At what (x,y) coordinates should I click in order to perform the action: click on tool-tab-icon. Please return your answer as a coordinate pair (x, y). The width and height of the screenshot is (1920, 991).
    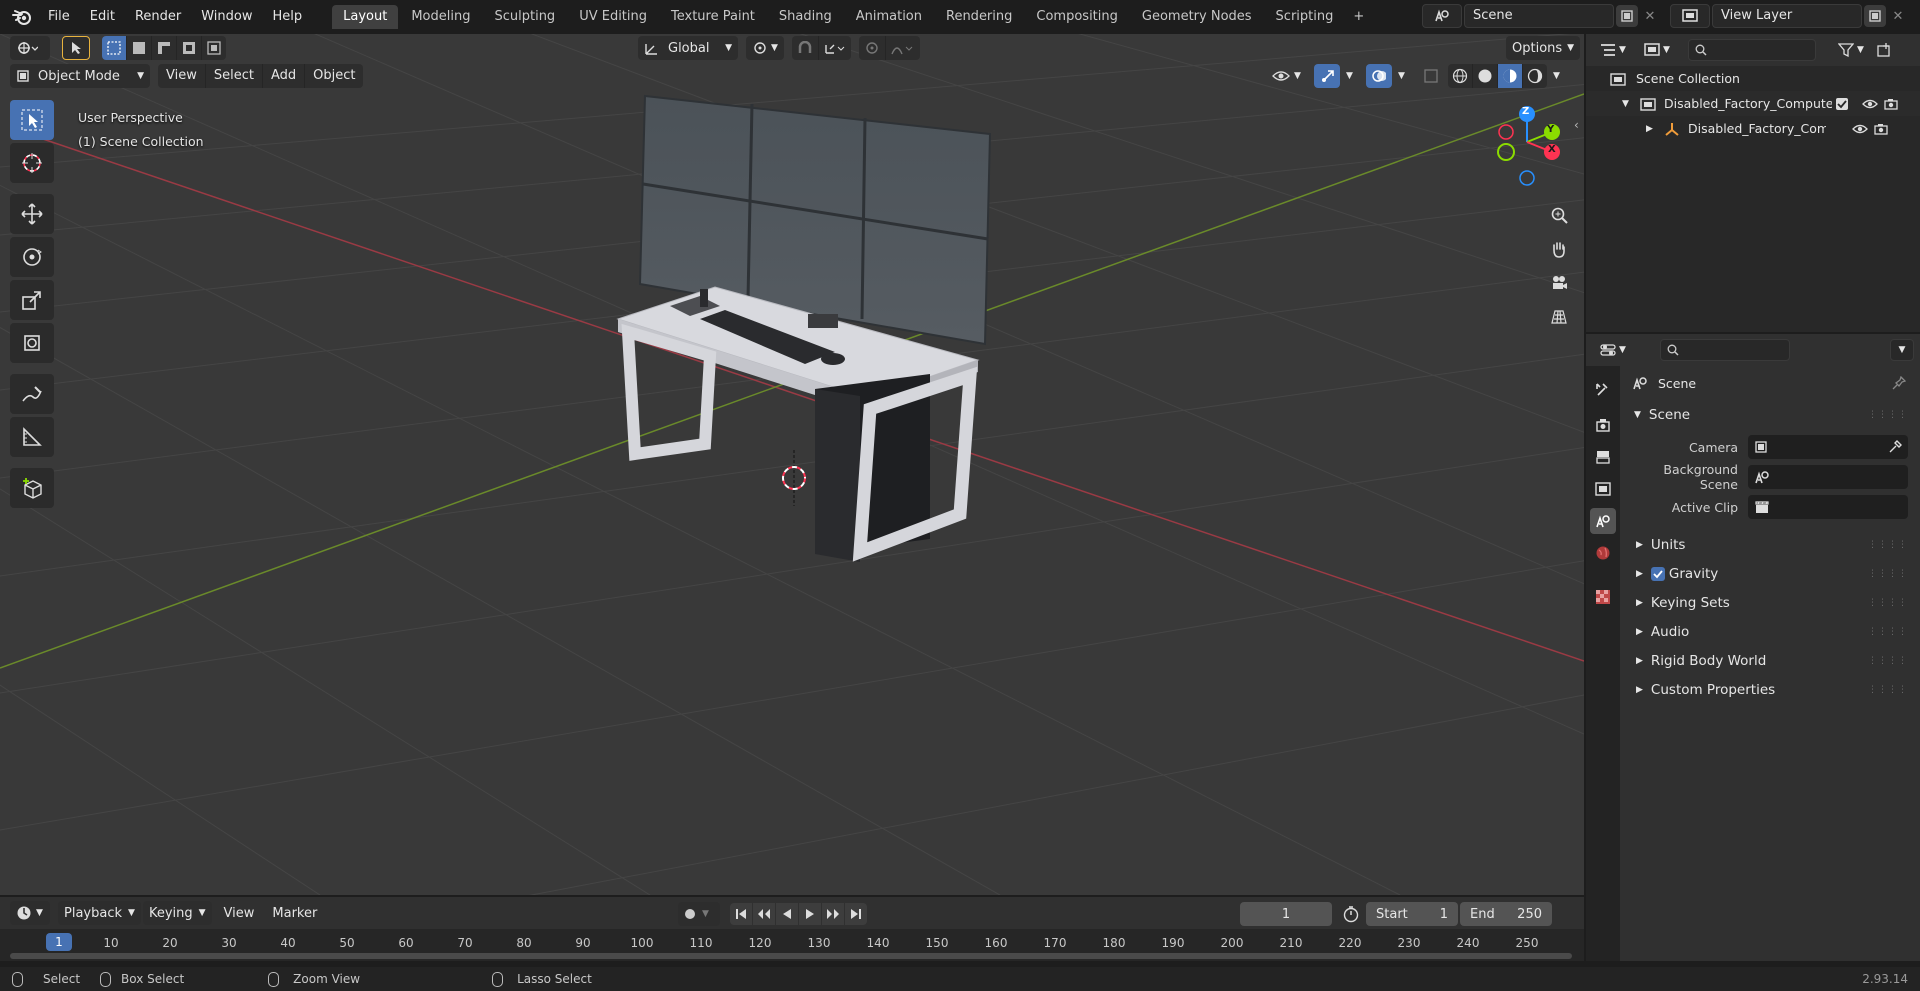
    Looking at the image, I should click on (1603, 389).